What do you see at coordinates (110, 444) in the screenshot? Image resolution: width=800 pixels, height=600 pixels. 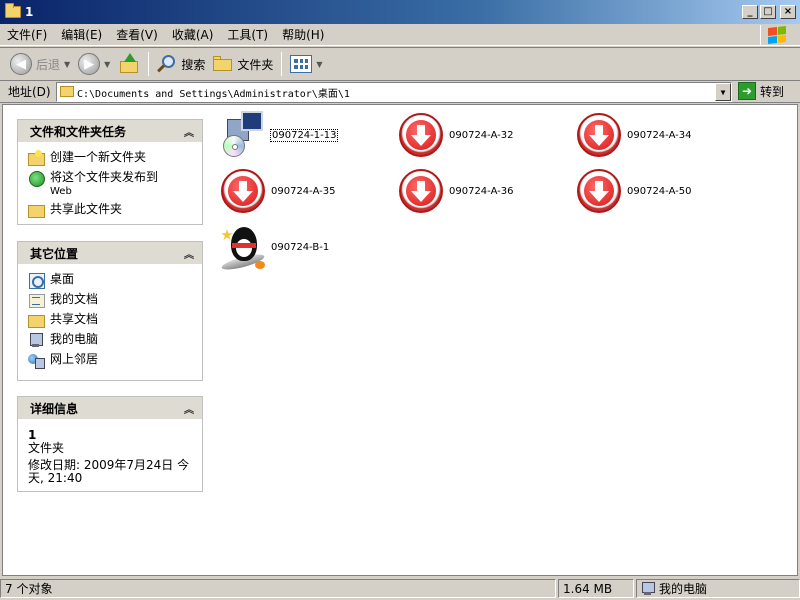 I see `details-panel: 详细信息 ︽ 1 文件夹 修改日期: 2009年7月24日 今 天, 21:40` at bounding box center [110, 444].